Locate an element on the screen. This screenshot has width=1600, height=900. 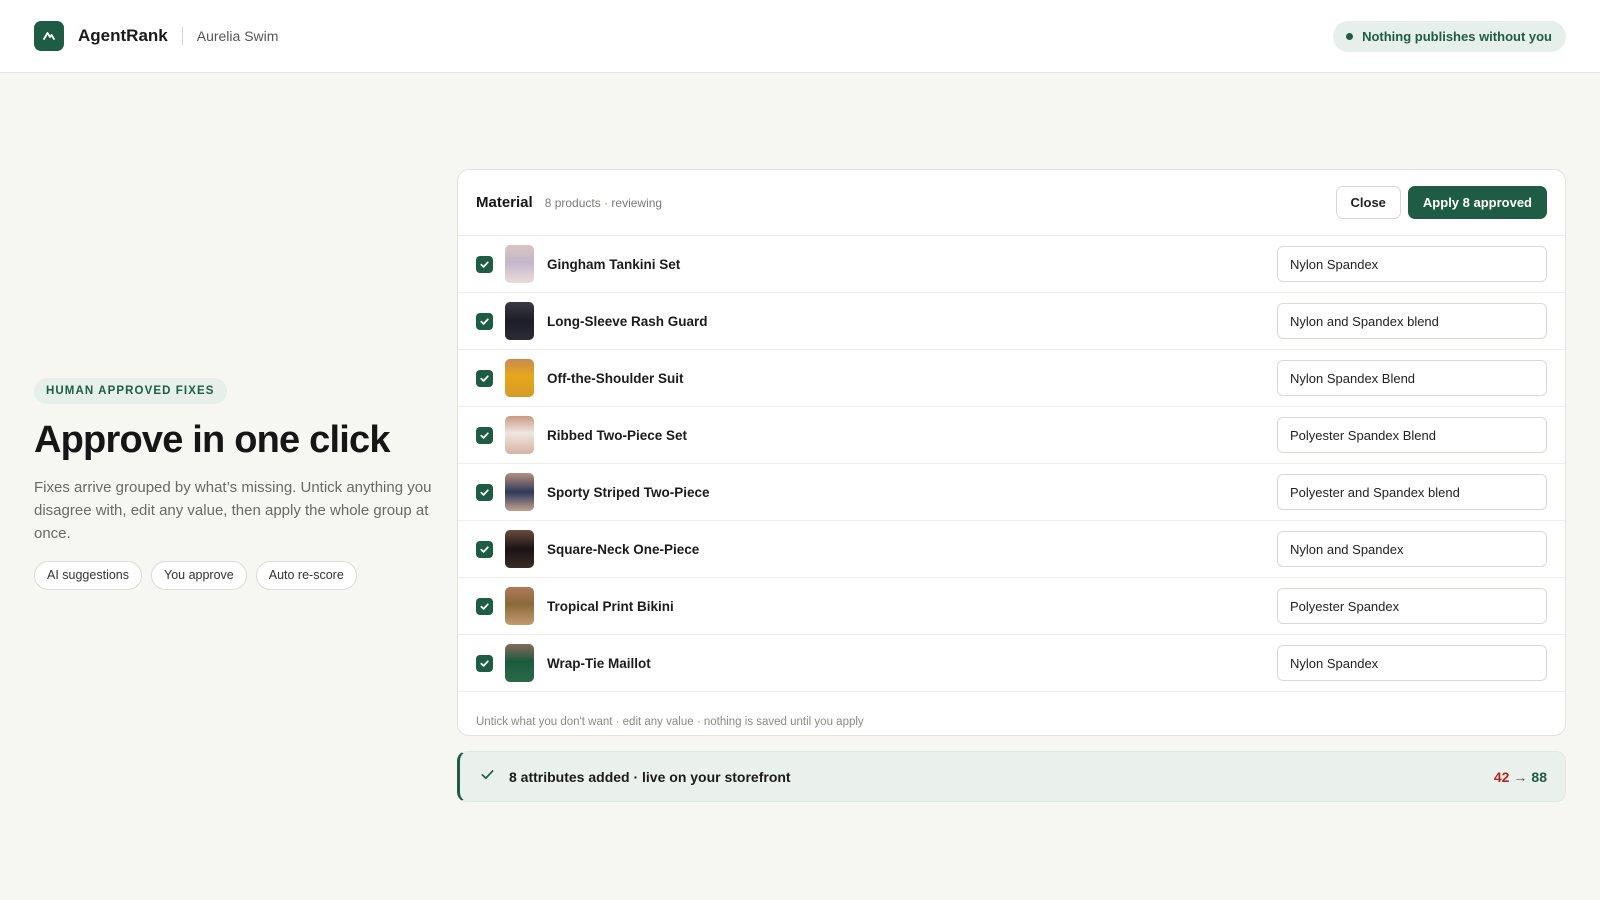
product-name: Ribbed Two-Piece Set is located at coordinates (617, 435).